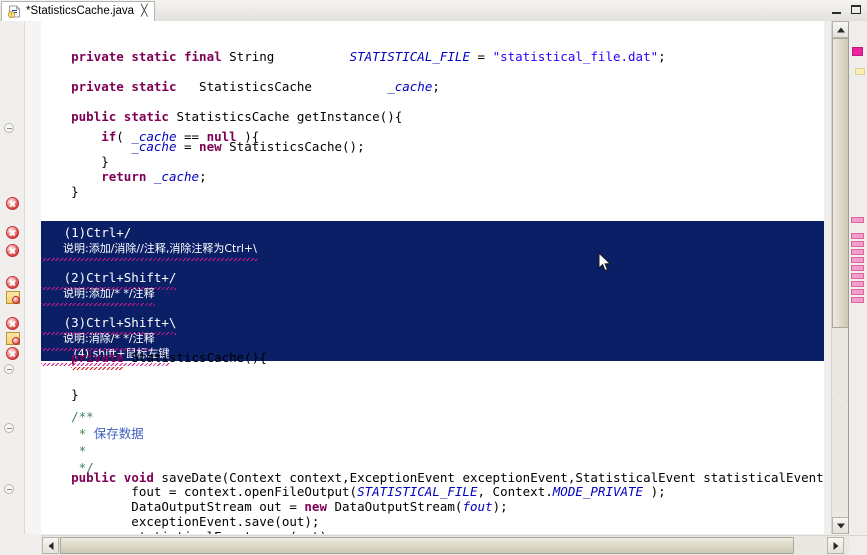  I want to click on maximize-button, so click(856, 9).